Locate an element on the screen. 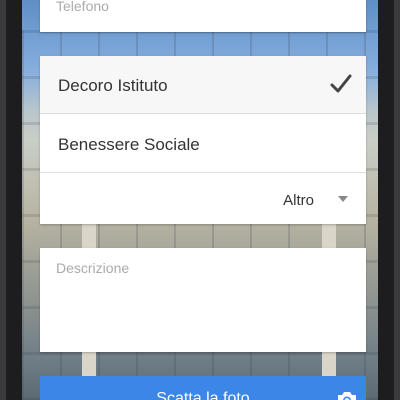 The width and height of the screenshot is (400, 400). camera-icon is located at coordinates (347, 396).